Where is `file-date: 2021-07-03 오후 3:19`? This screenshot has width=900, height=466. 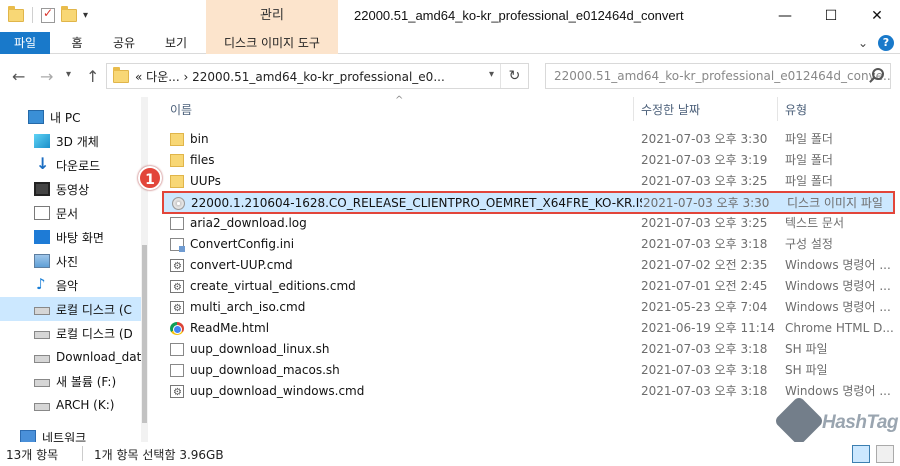 file-date: 2021-07-03 오후 3:19 is located at coordinates (704, 160).